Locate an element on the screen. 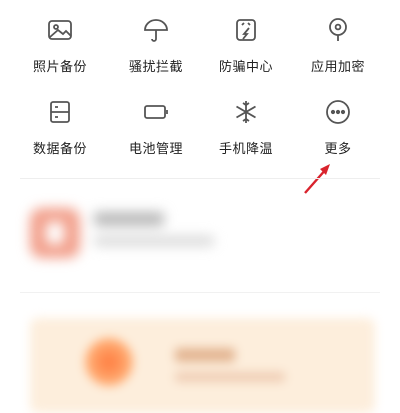 This screenshot has height=413, width=400. tool-label: 照片备份 is located at coordinates (59, 67).